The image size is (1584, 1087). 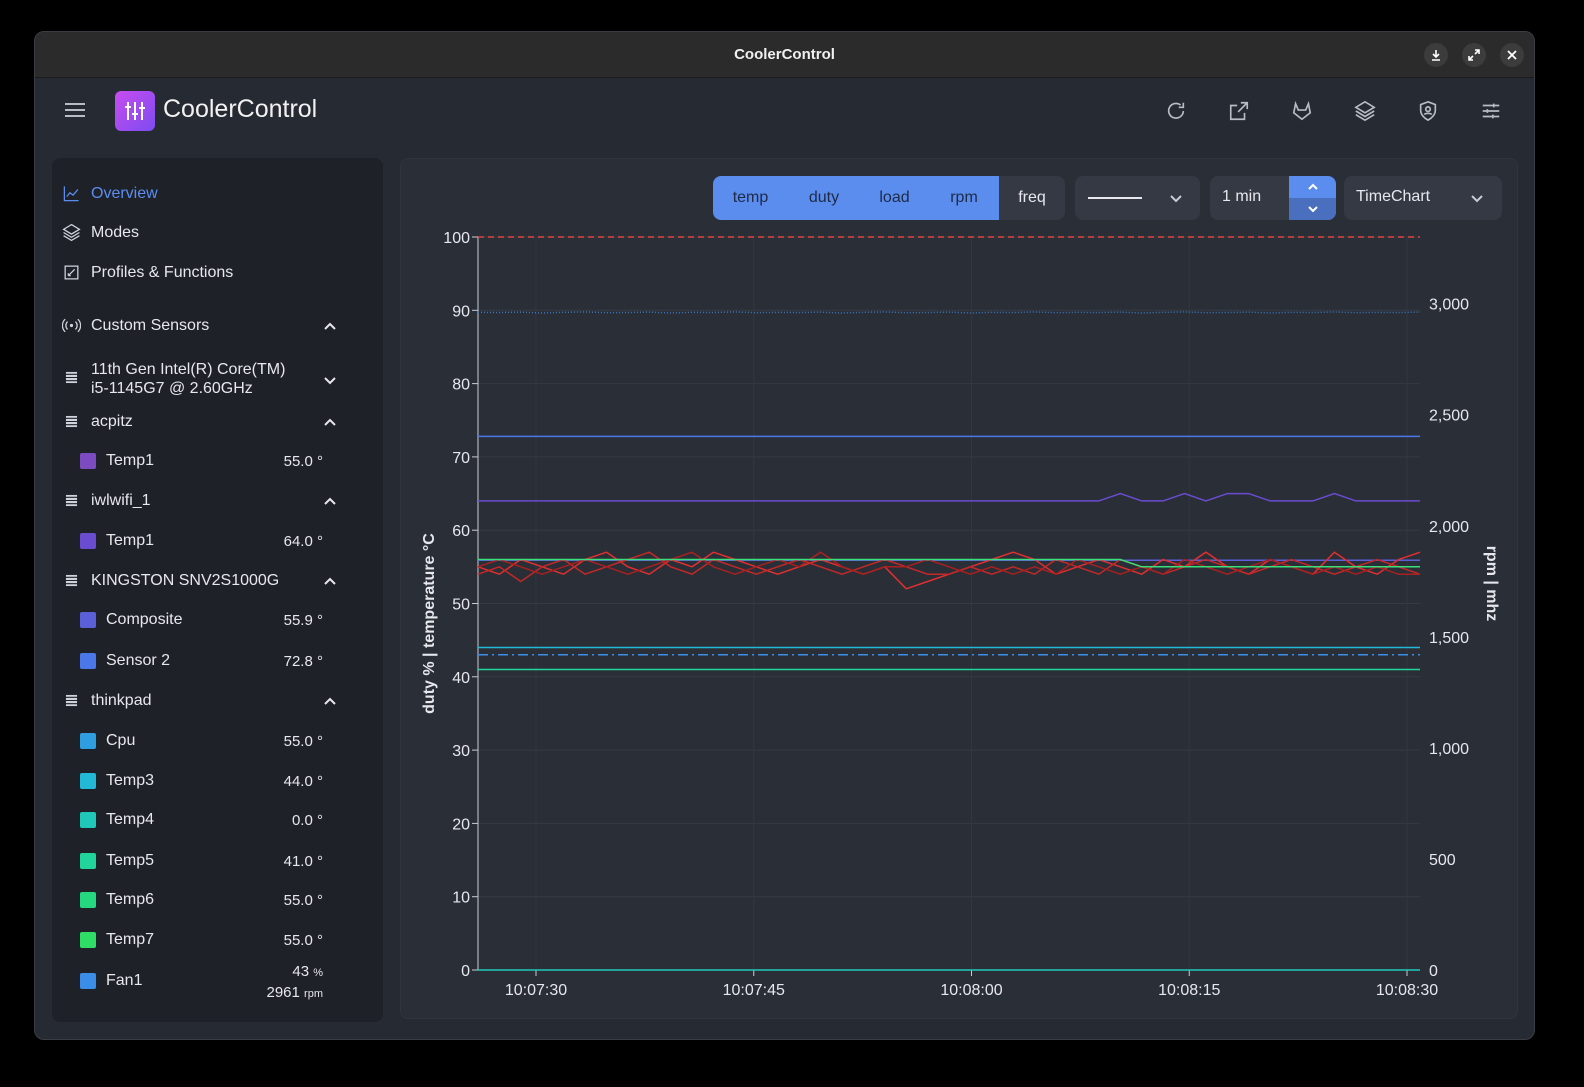 I want to click on fan-name: Fan1, so click(x=124, y=980).